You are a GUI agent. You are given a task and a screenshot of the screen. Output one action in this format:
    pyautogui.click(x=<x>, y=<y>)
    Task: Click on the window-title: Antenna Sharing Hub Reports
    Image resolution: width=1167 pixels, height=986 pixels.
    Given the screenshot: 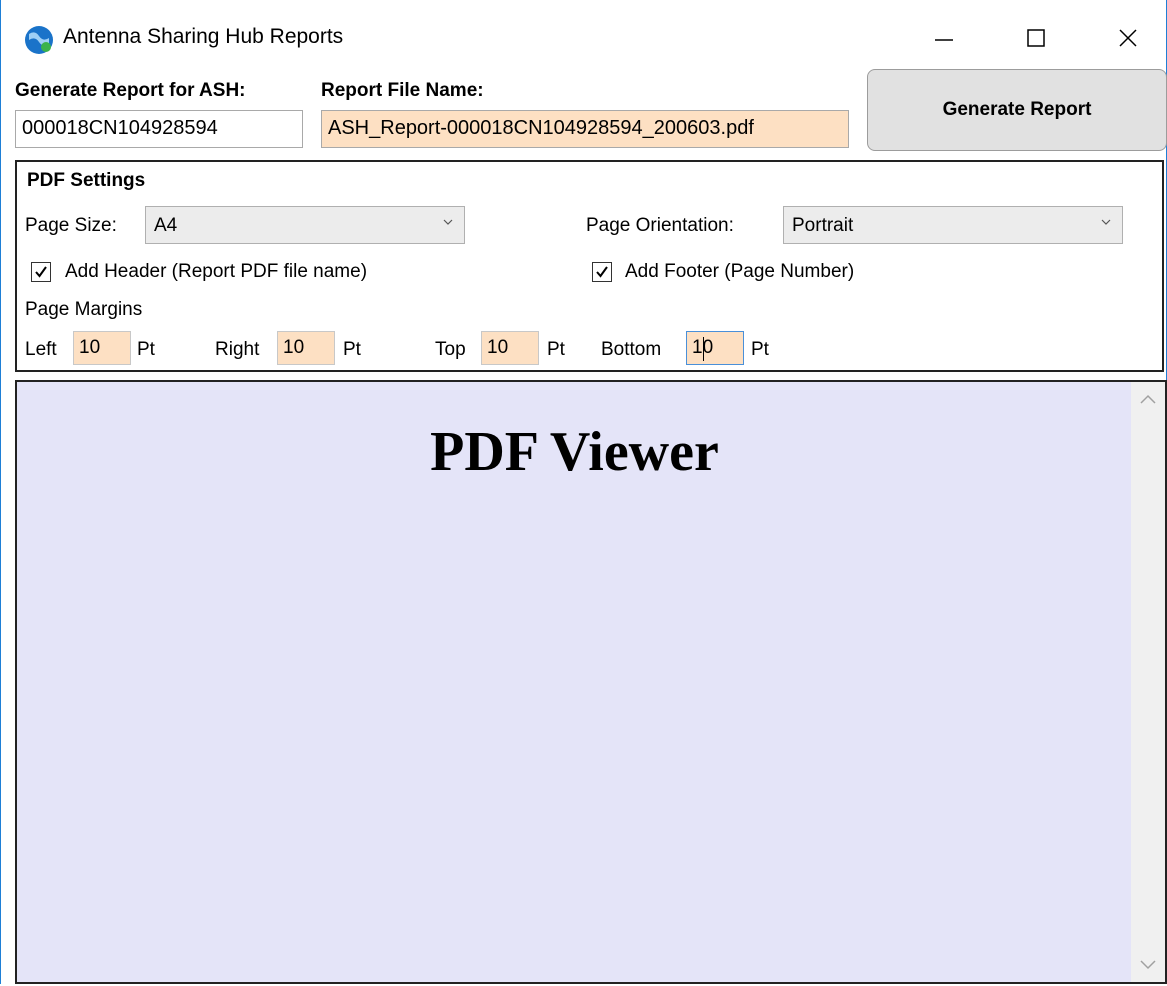 What is the action you would take?
    pyautogui.click(x=203, y=36)
    